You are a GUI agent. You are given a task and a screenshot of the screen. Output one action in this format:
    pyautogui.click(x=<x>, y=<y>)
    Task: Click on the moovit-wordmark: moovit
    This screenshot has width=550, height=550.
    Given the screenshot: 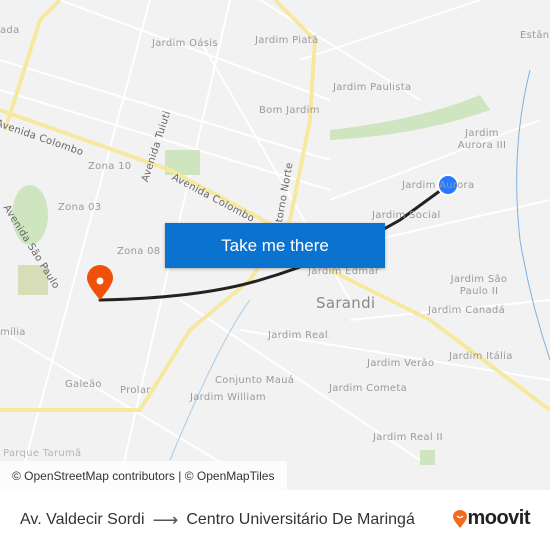 What is the action you would take?
    pyautogui.click(x=498, y=518)
    